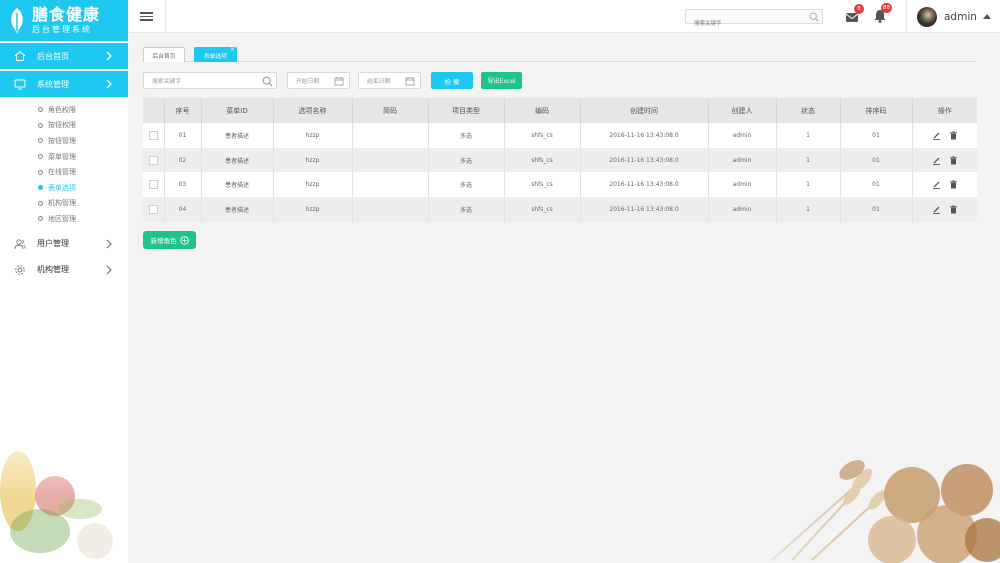  I want to click on tab-home: 后台首页, so click(164, 54).